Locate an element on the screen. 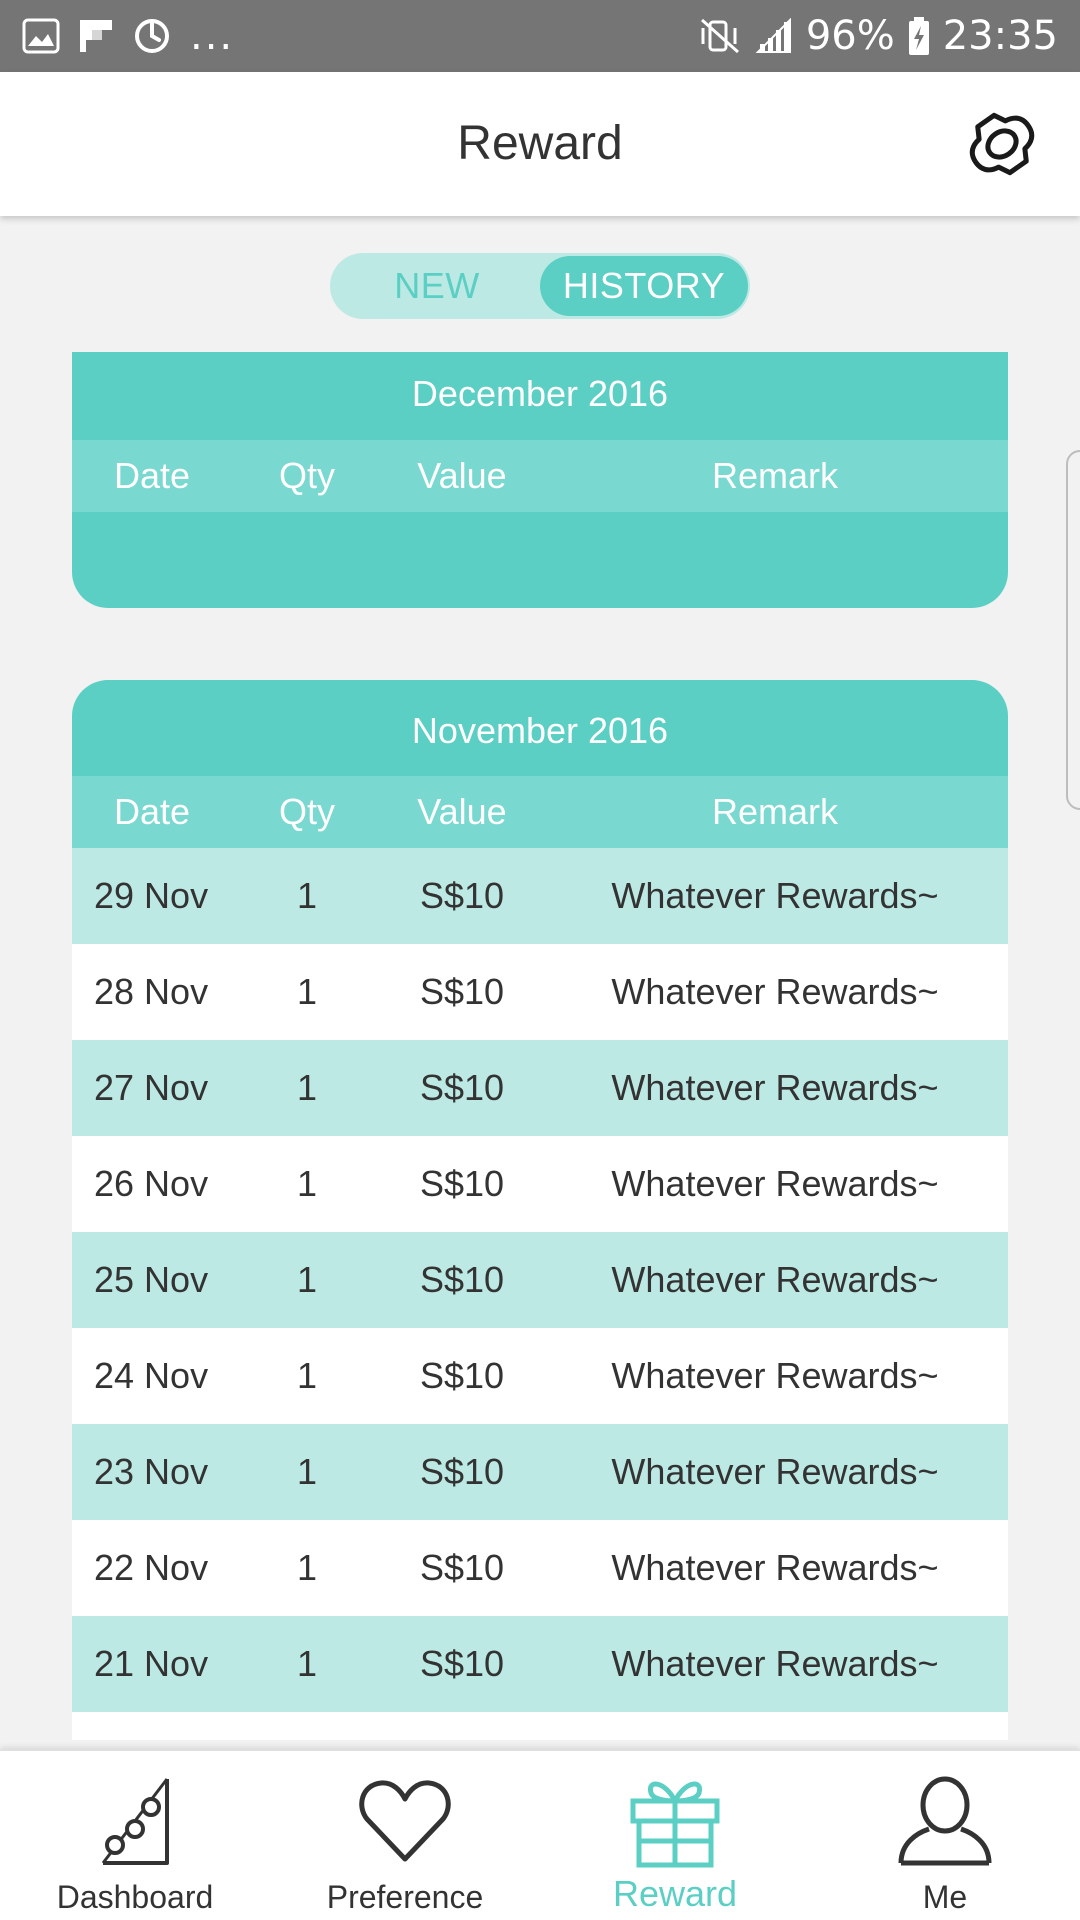  nav-label-dashboard: Dashboard is located at coordinates (135, 1897).